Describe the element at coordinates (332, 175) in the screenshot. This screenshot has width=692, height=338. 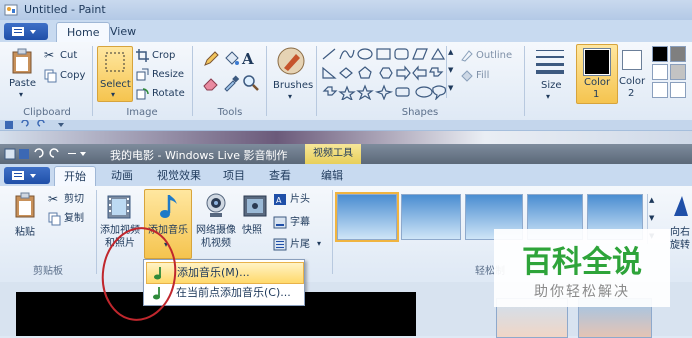
I see `moviemaker-tab-edit: 编辑` at that location.